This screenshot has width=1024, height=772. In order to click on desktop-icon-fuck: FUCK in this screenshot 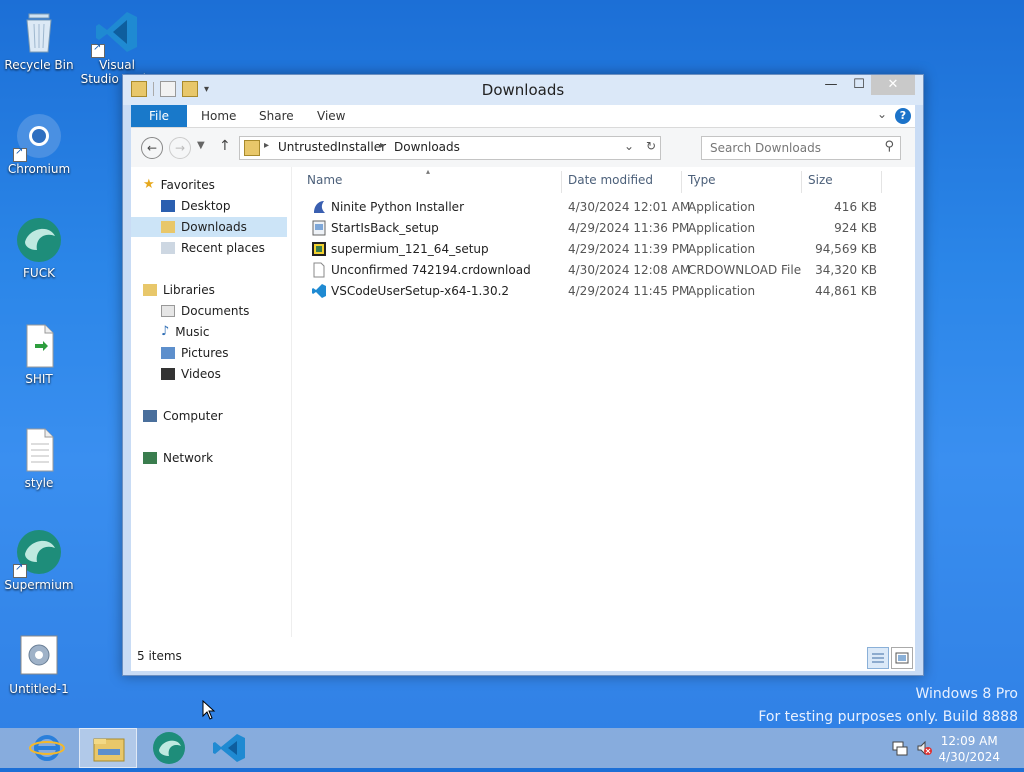, I will do `click(39, 248)`.